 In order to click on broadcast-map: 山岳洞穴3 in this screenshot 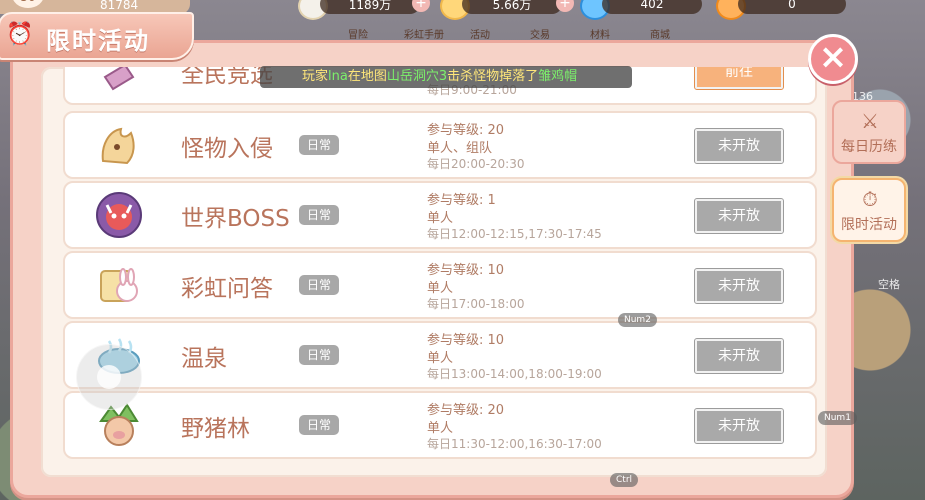, I will do `click(417, 76)`.